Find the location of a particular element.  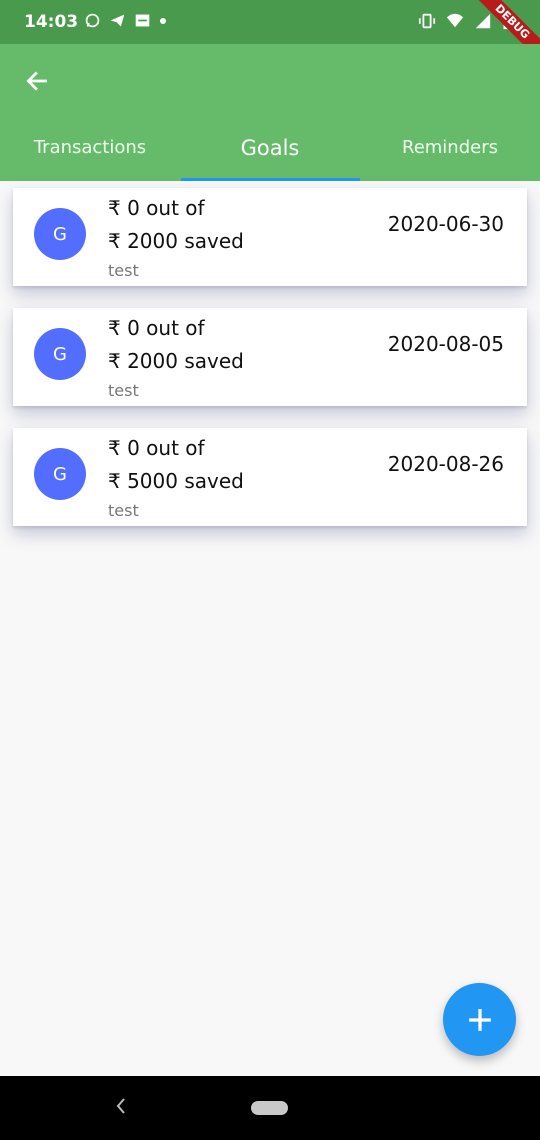

back-button is located at coordinates (37, 81).